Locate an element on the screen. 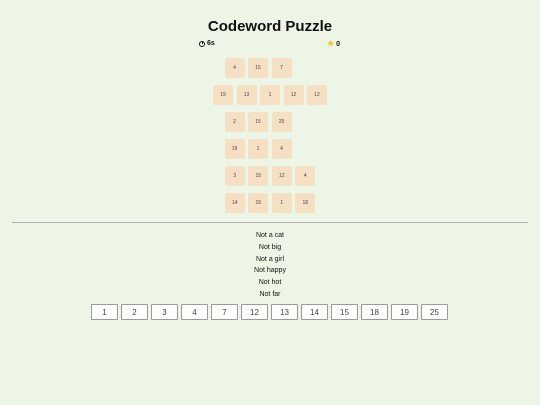 Image resolution: width=540 pixels, height=405 pixels. number-key: 19 is located at coordinates (404, 312).